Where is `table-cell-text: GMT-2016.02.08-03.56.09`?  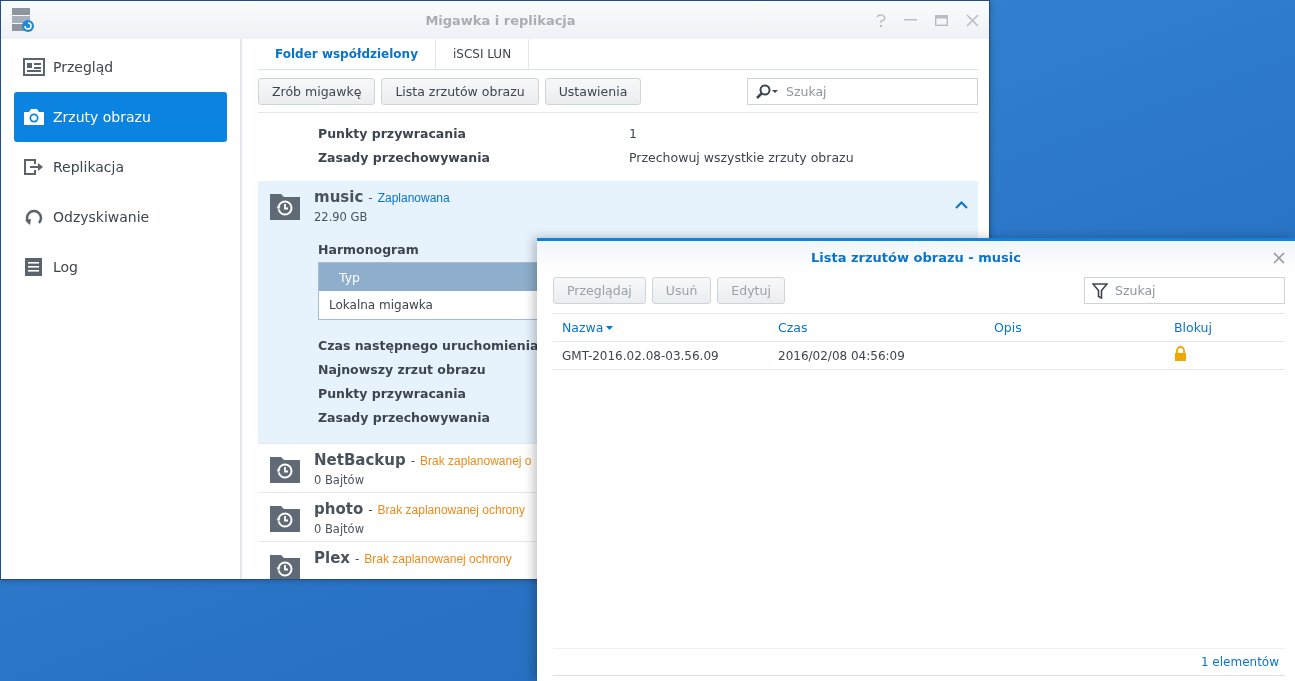 table-cell-text: GMT-2016.02.08-03.56.09 is located at coordinates (640, 355).